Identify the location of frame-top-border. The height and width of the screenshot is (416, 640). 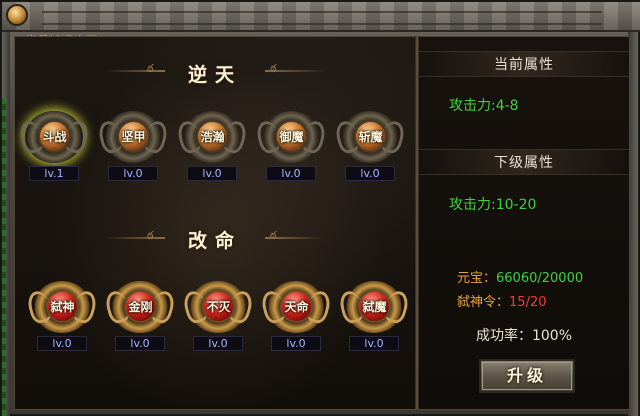
(321, 17).